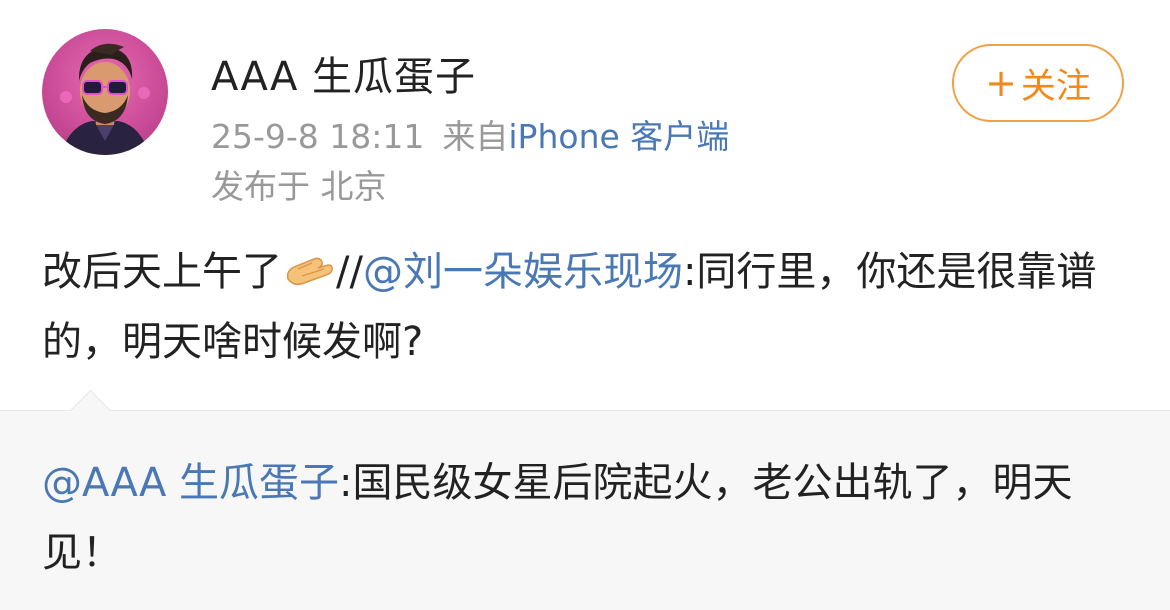  I want to click on pinching-hand-emoji, so click(309, 271).